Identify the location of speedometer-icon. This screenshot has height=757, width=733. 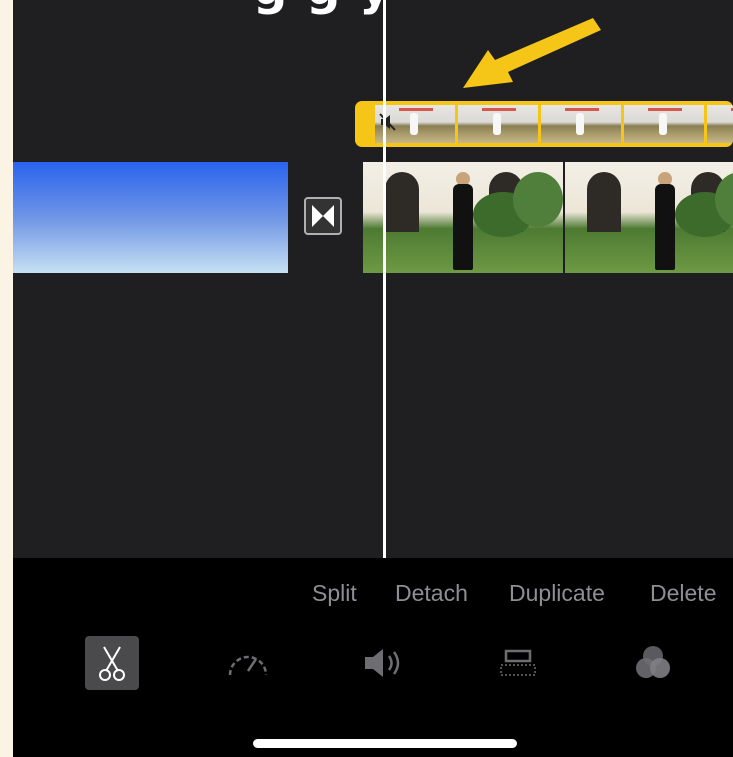
(248, 665).